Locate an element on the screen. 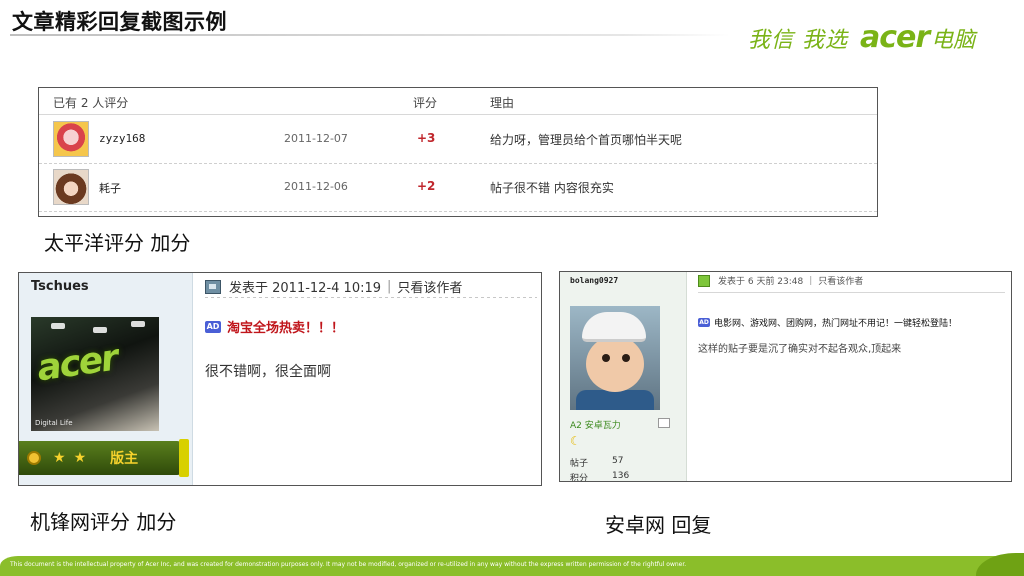 This screenshot has width=1024, height=576. avatar-acer-logo: acer is located at coordinates (77, 363).